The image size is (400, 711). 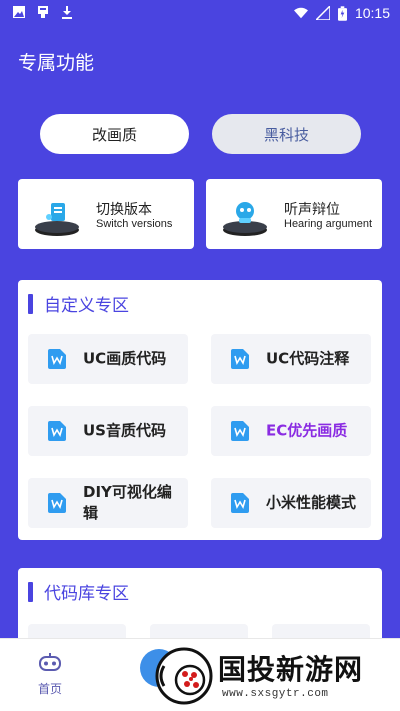 I want to click on image-icon, so click(x=19, y=12).